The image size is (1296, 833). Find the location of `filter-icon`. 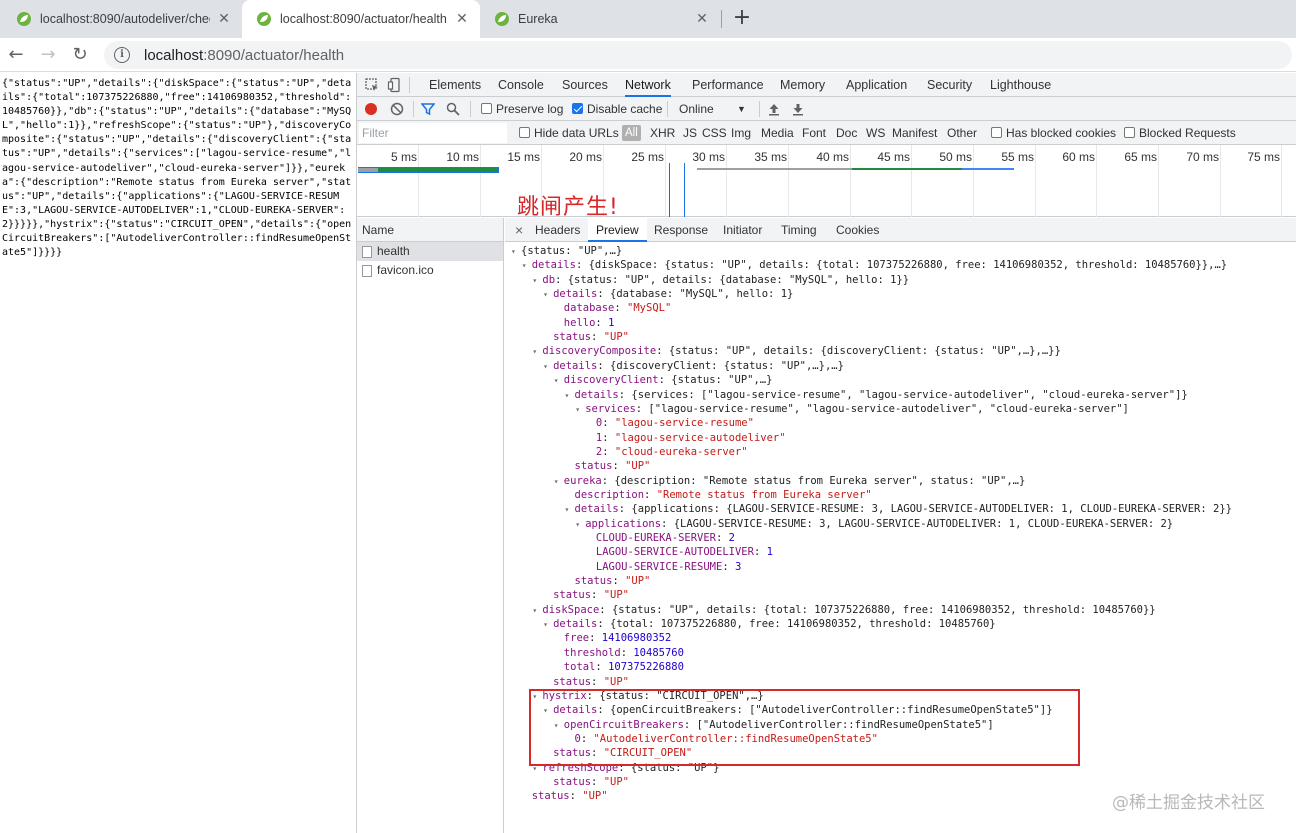

filter-icon is located at coordinates (428, 109).